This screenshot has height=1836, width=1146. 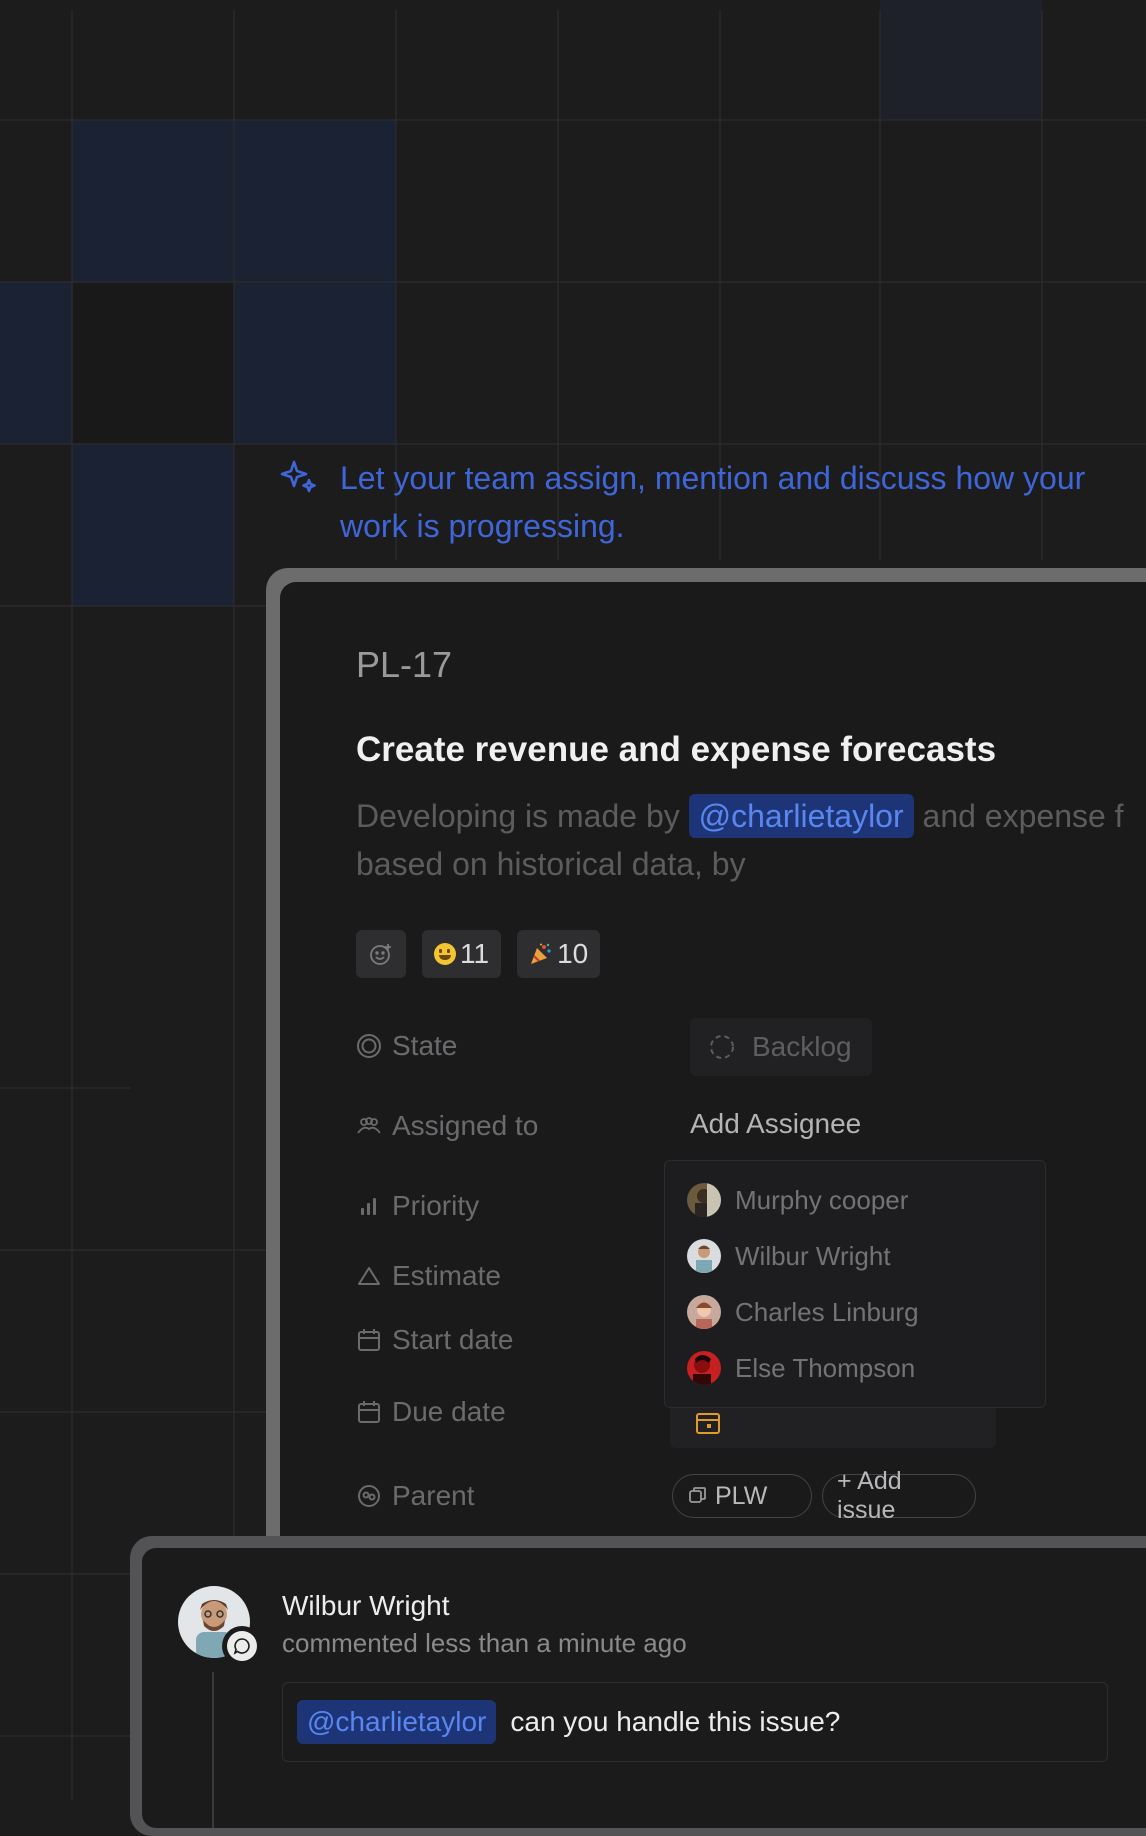 I want to click on reaction-party: 10, so click(x=559, y=954).